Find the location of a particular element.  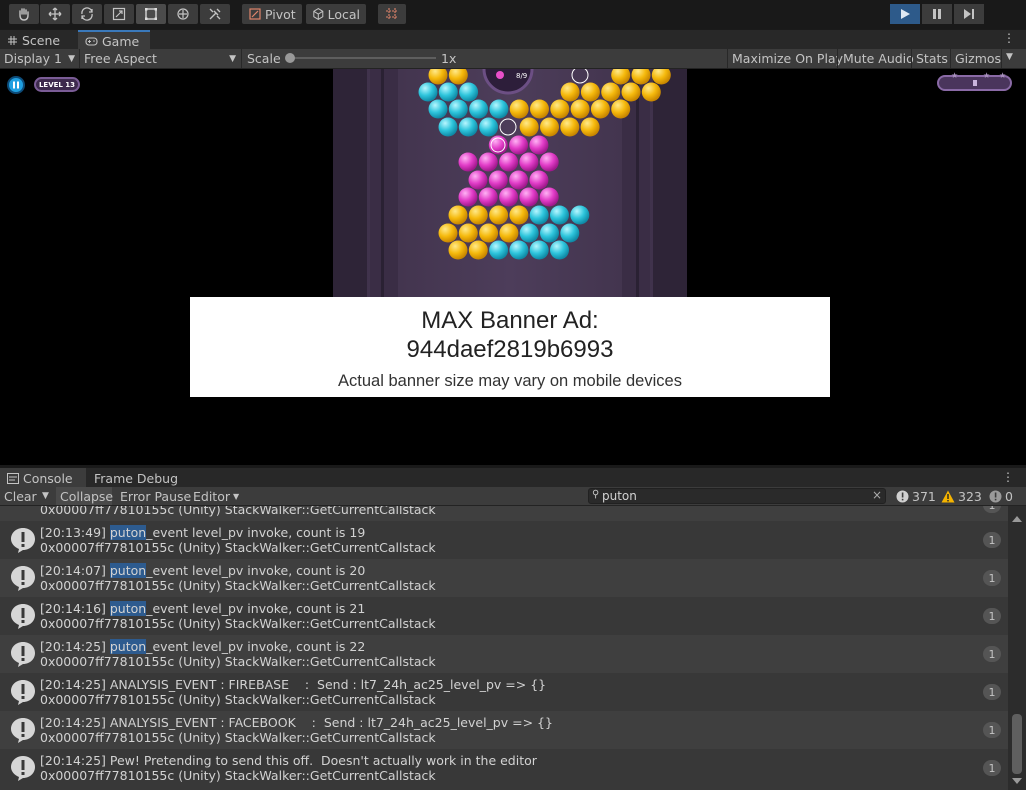

tab-game: Game is located at coordinates (114, 40).